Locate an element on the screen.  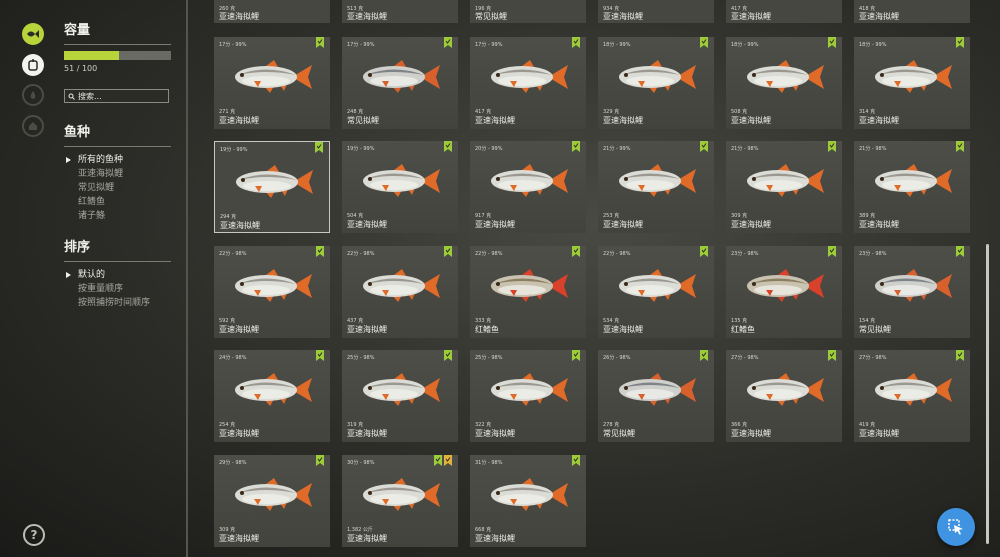
catch-card: 25分 - 98% 319 克亚速海拟鲤 is located at coordinates (400, 396).